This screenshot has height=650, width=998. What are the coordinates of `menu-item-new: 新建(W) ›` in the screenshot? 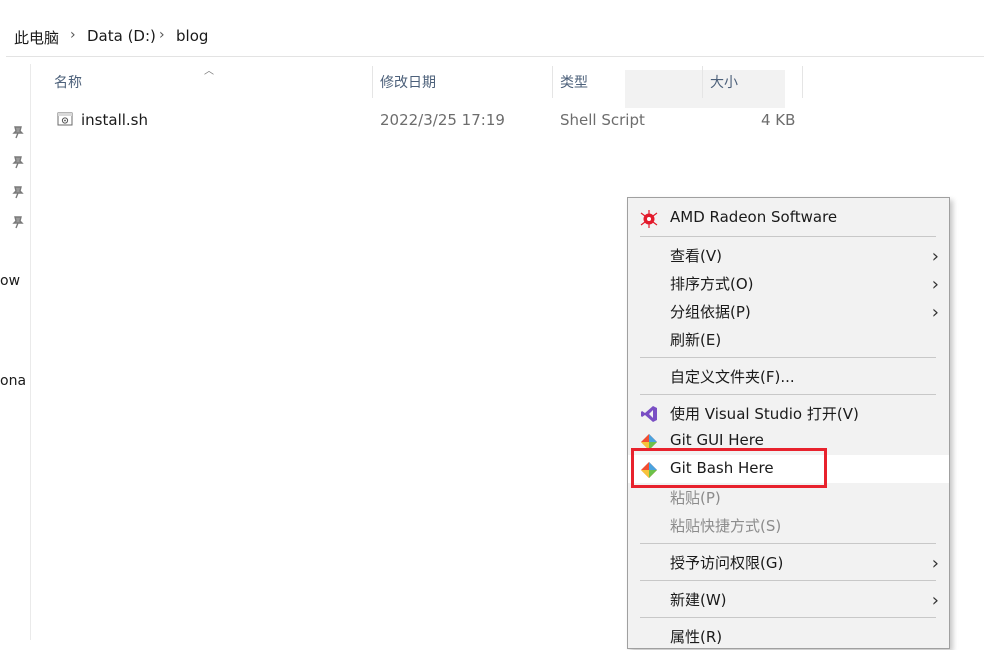 It's located at (788, 599).